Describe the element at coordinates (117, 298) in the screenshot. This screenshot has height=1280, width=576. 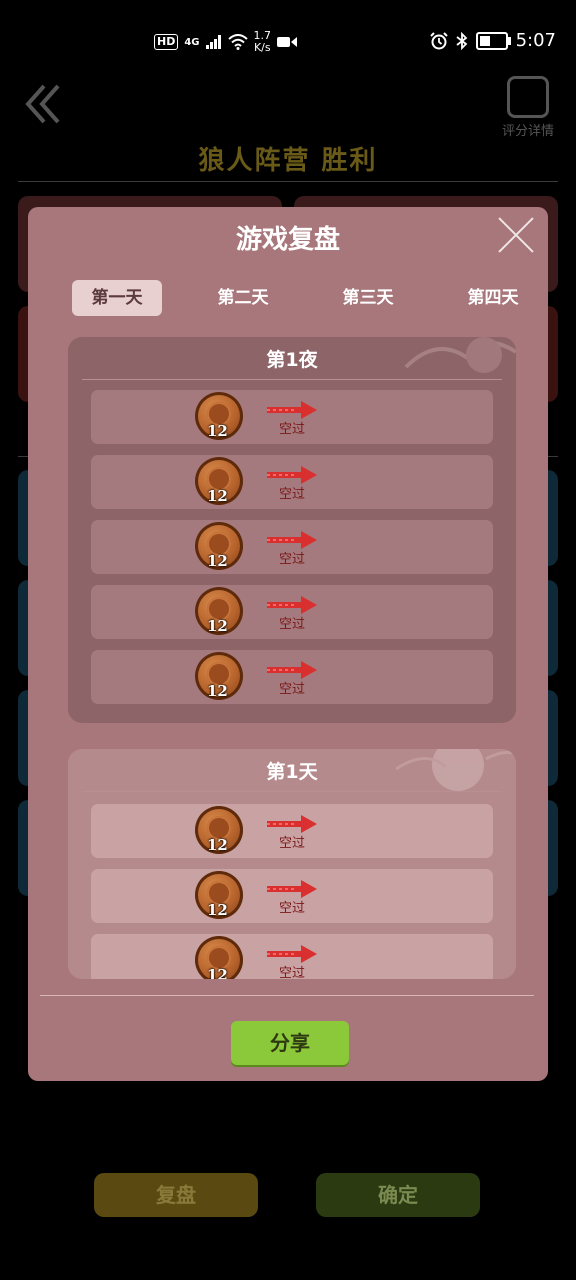
I see `tab-day-1: 第一天` at that location.